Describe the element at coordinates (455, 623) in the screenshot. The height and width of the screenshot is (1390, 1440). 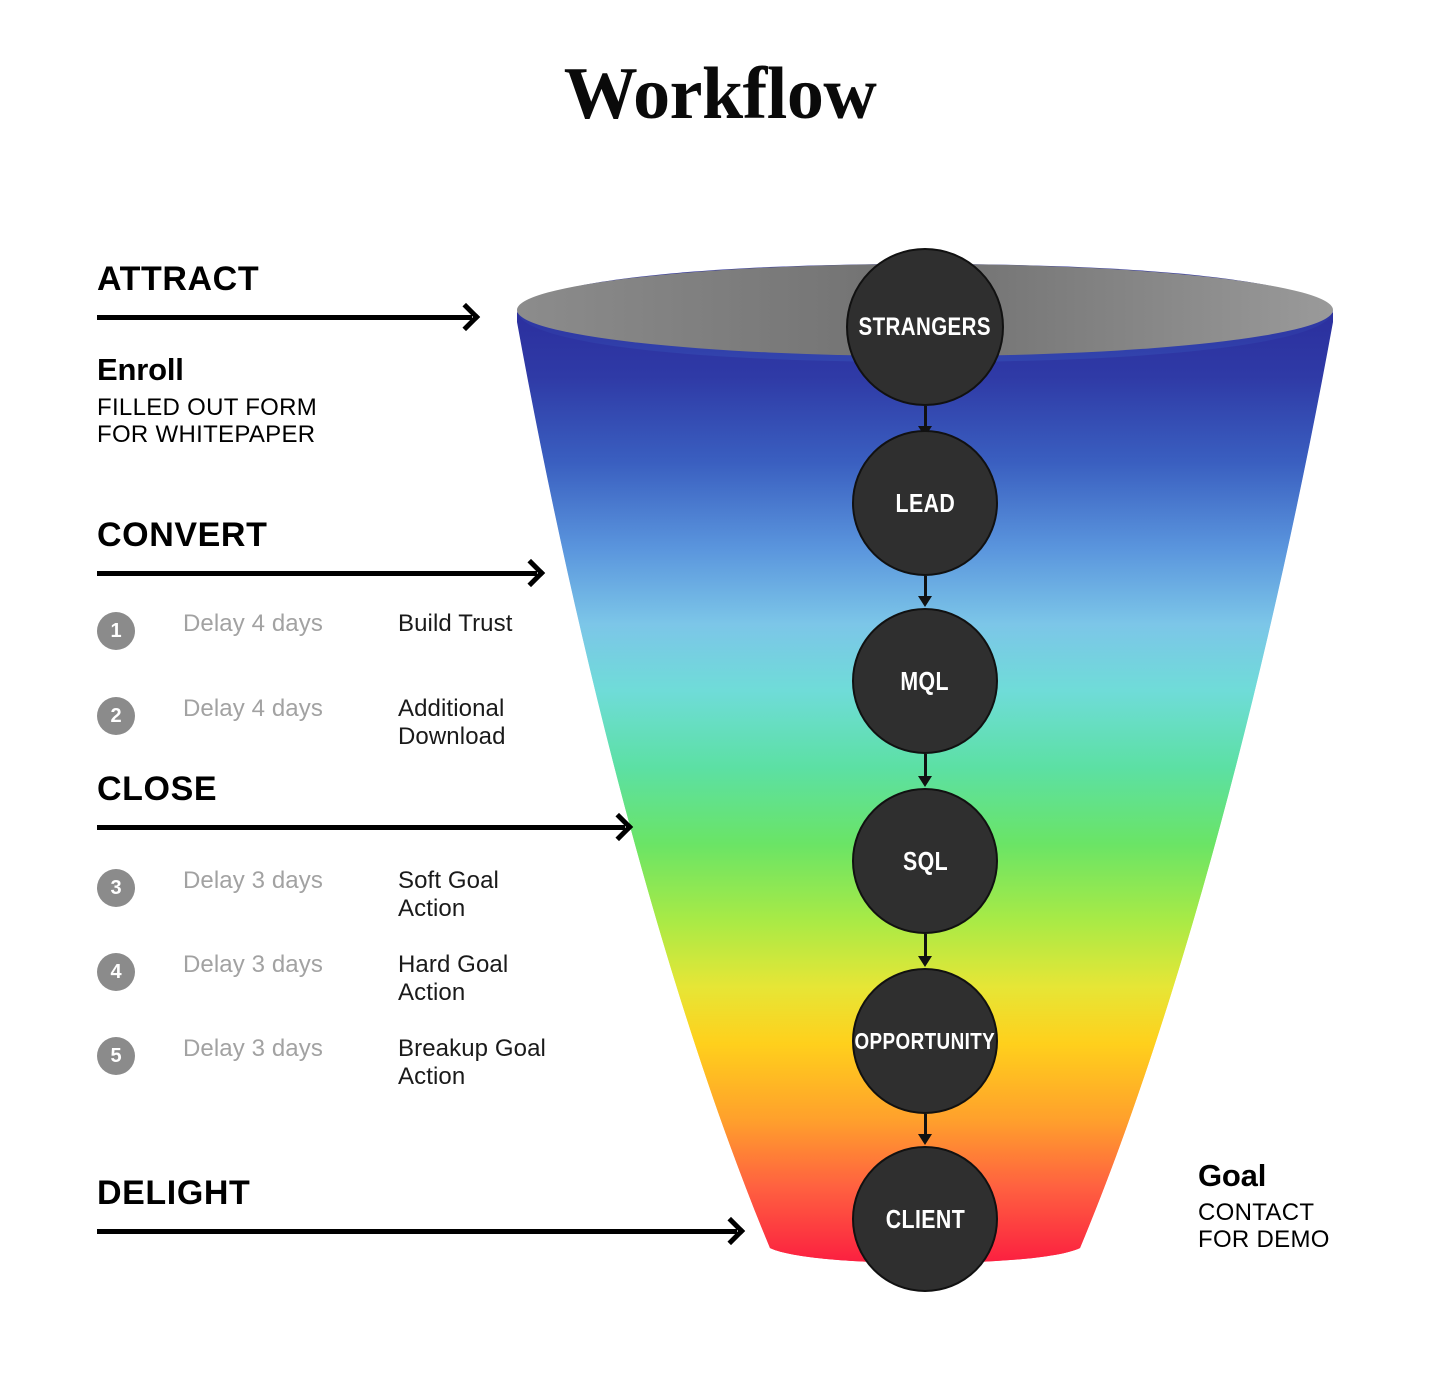
I see `step-action-line-1: Build Trust` at that location.